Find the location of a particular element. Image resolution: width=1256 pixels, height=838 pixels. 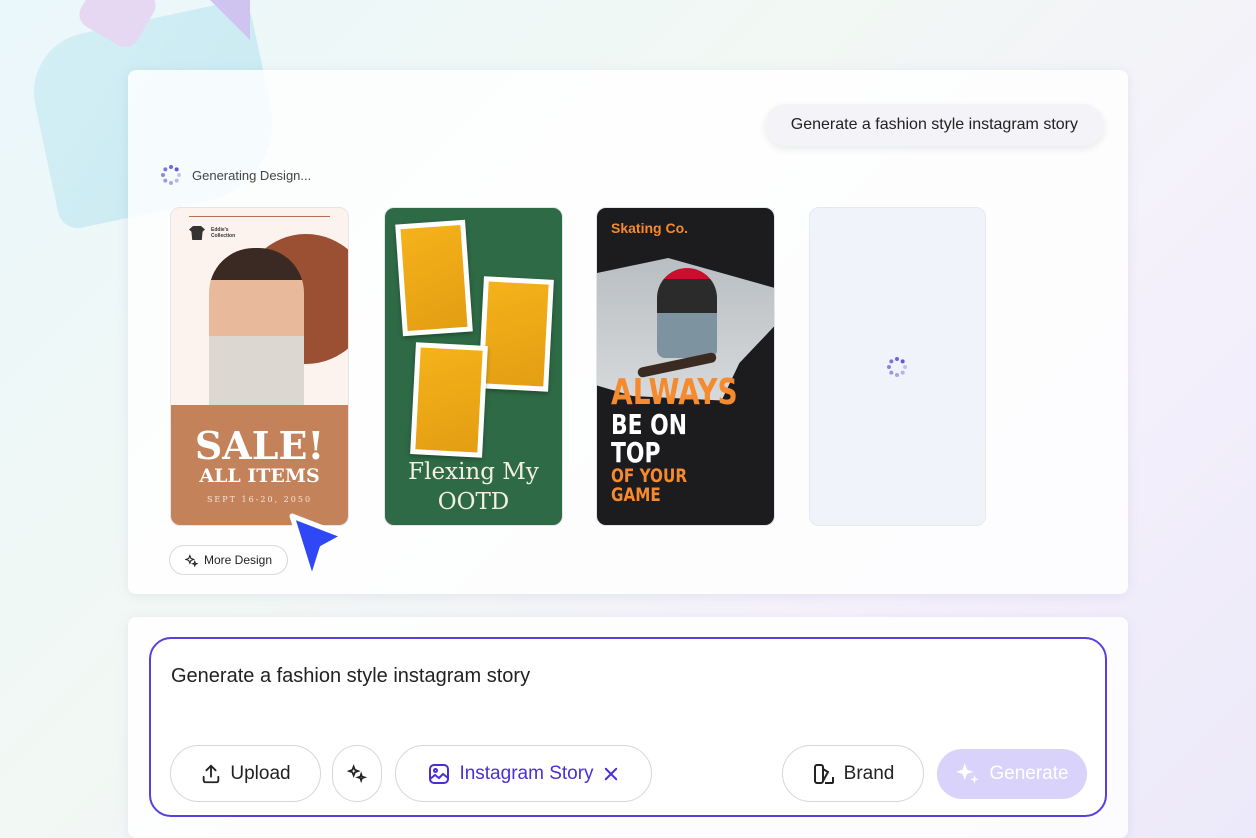

sale-band: SALE! ALL ITEMS SEPT 16-20, 2050 is located at coordinates (259, 465).